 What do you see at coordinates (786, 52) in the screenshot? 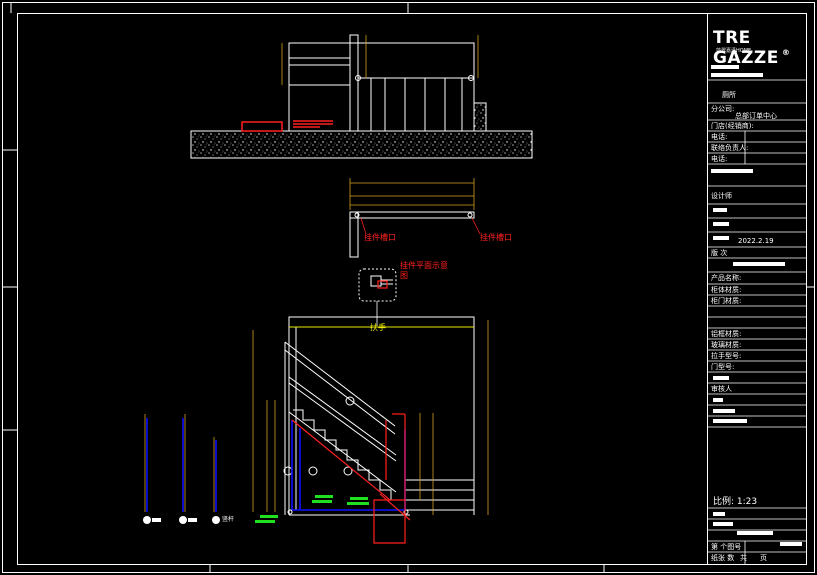
I see `brand-mark: ®` at bounding box center [786, 52].